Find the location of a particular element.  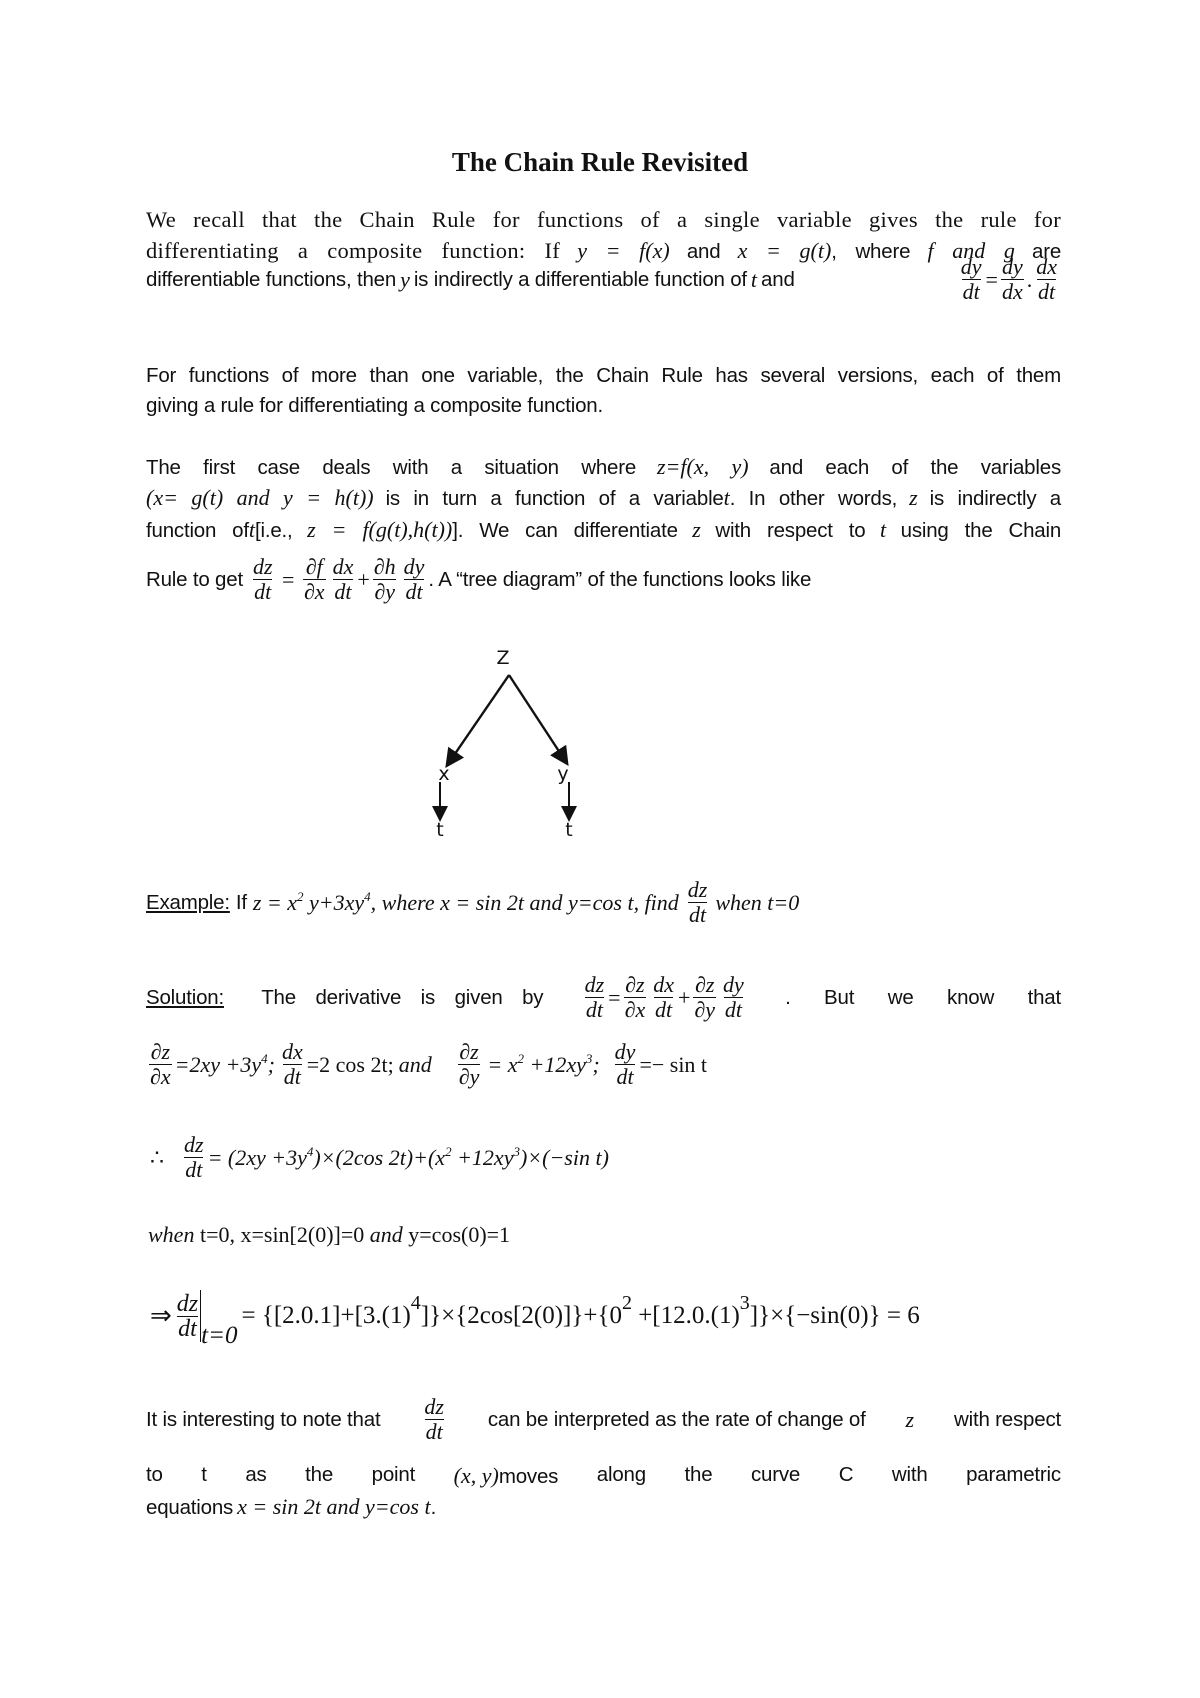

closing-word: to is located at coordinates (154, 1474).